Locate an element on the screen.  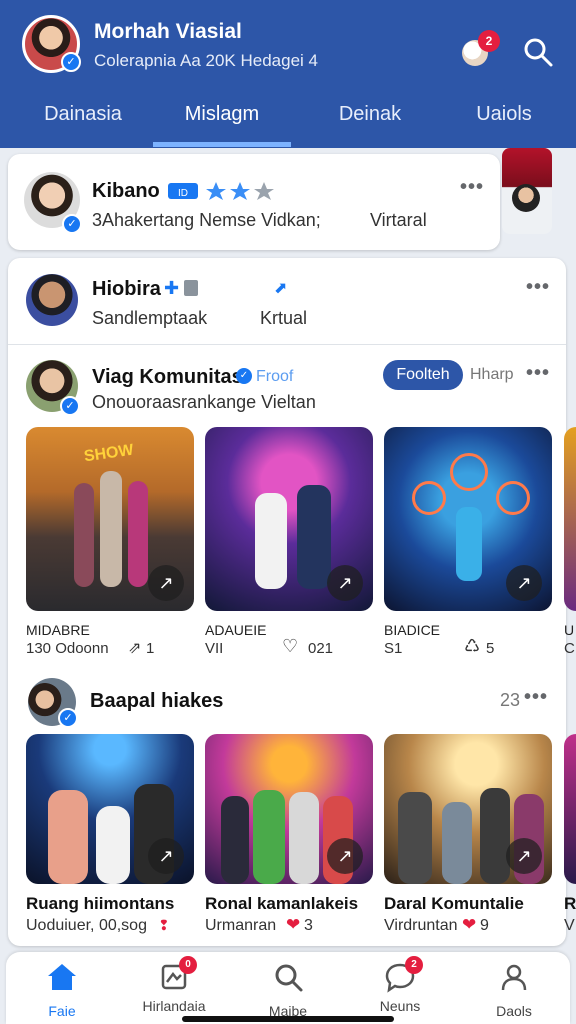
reaction-count: 5 is located at coordinates (490, 648).